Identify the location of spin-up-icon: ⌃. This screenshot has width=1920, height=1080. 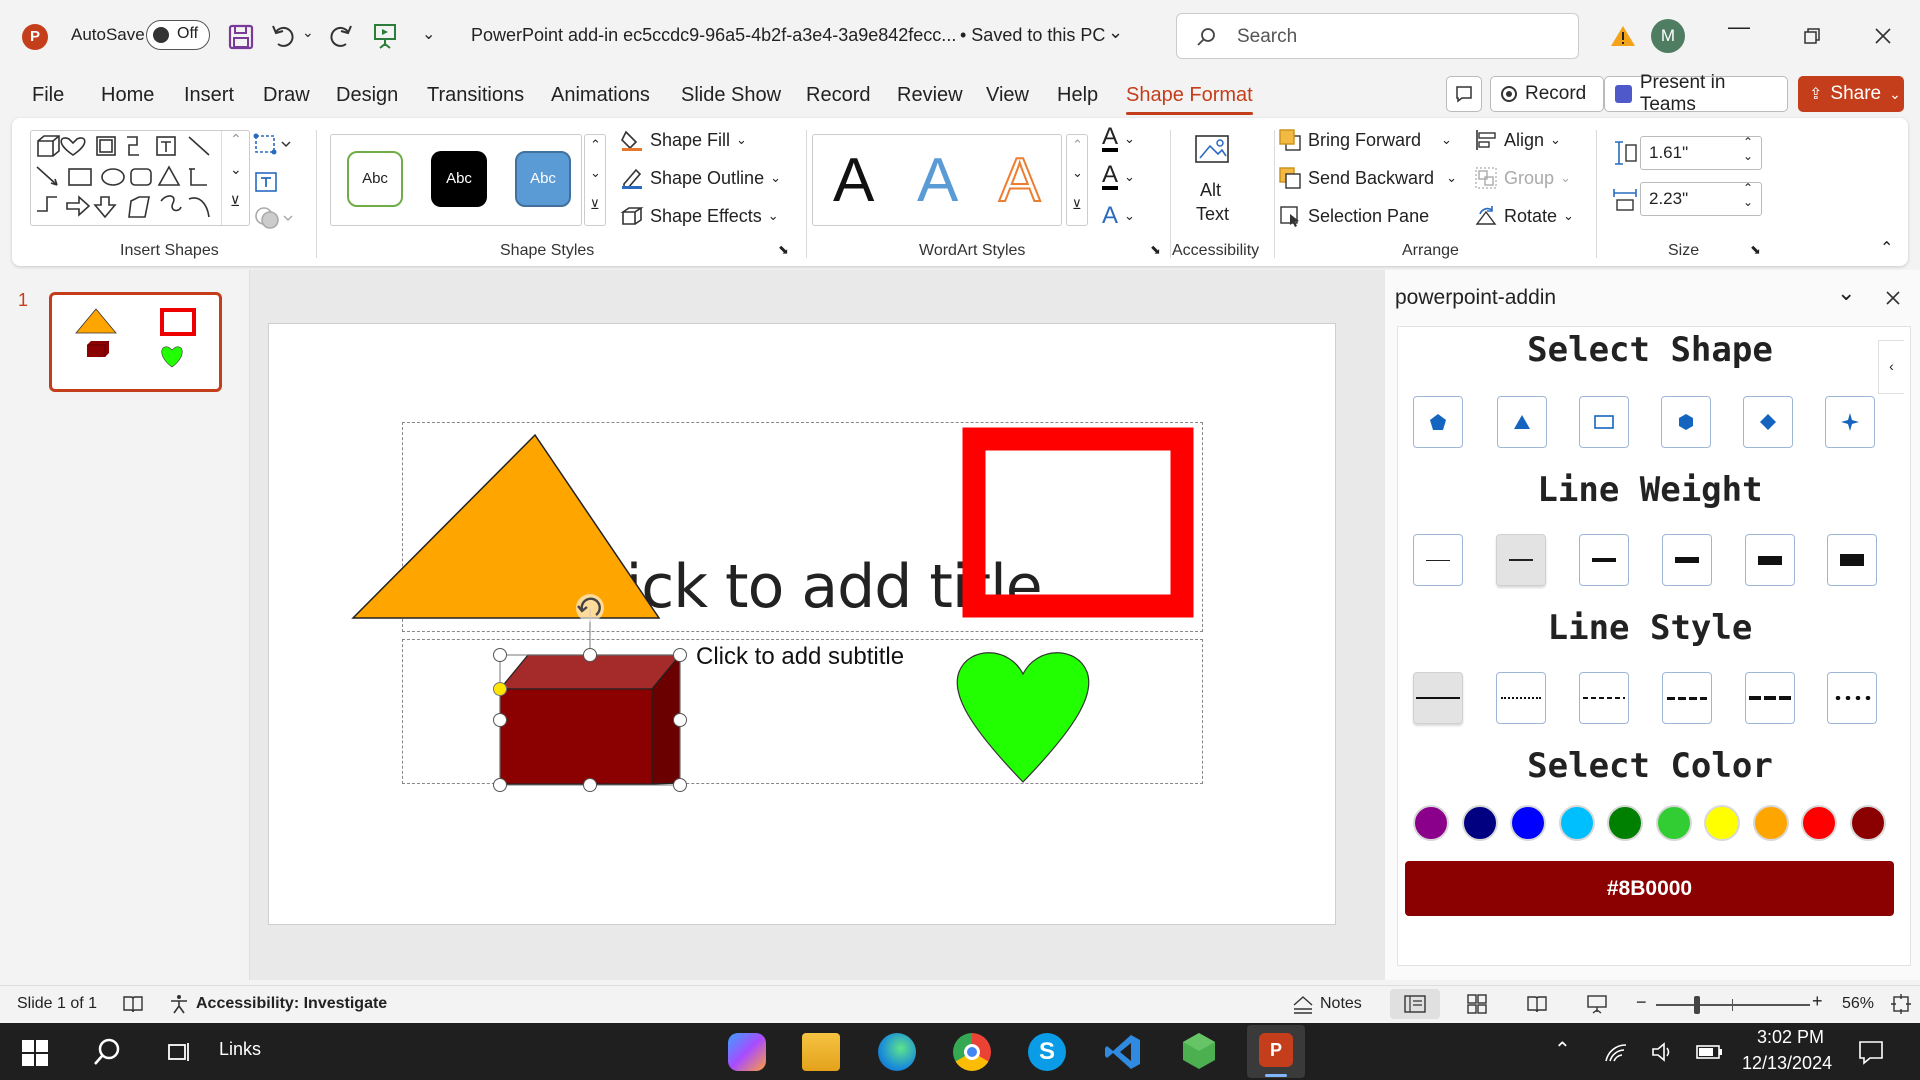
(1748, 188).